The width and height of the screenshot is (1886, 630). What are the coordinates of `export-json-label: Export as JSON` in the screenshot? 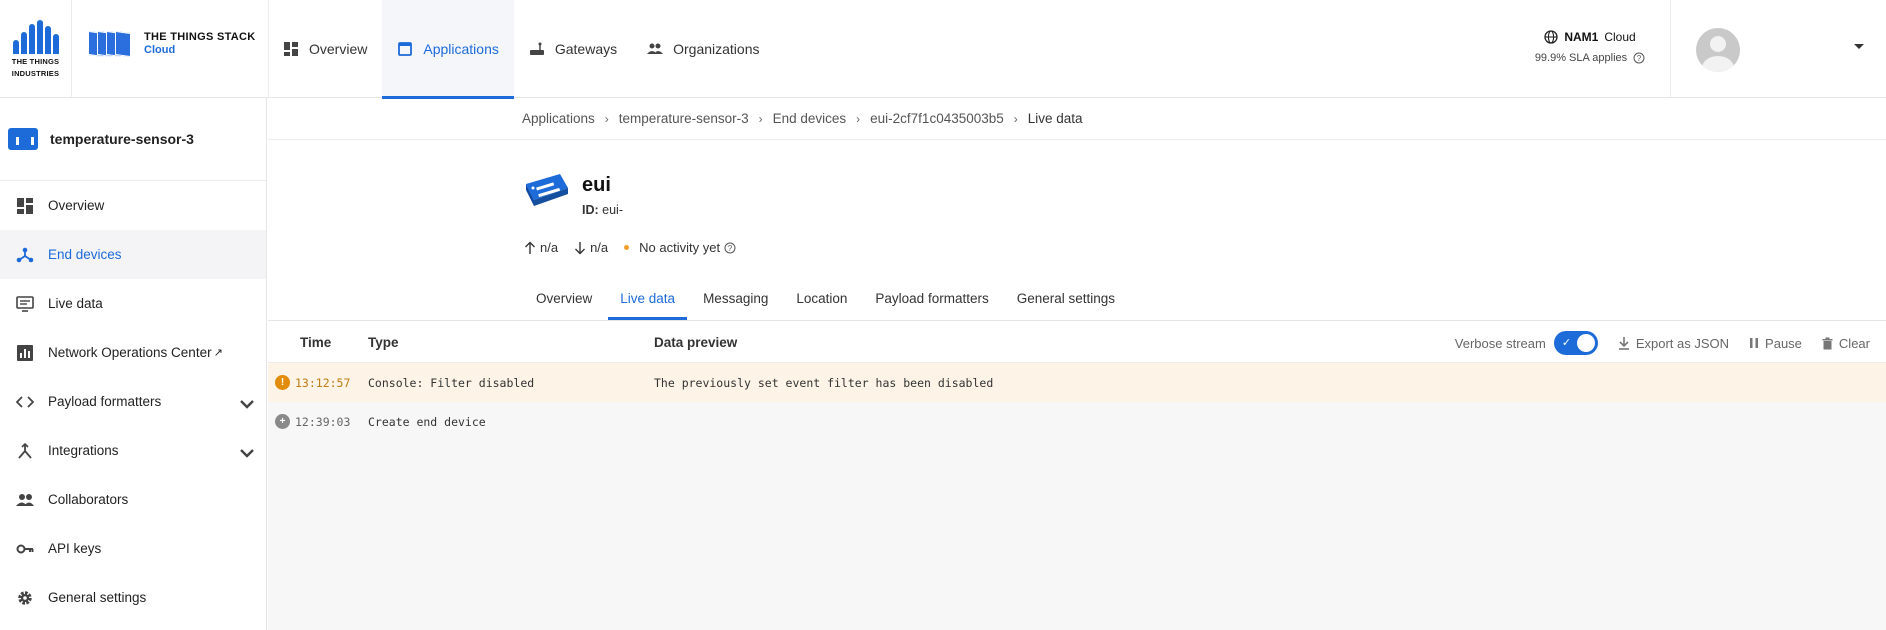 It's located at (1682, 343).